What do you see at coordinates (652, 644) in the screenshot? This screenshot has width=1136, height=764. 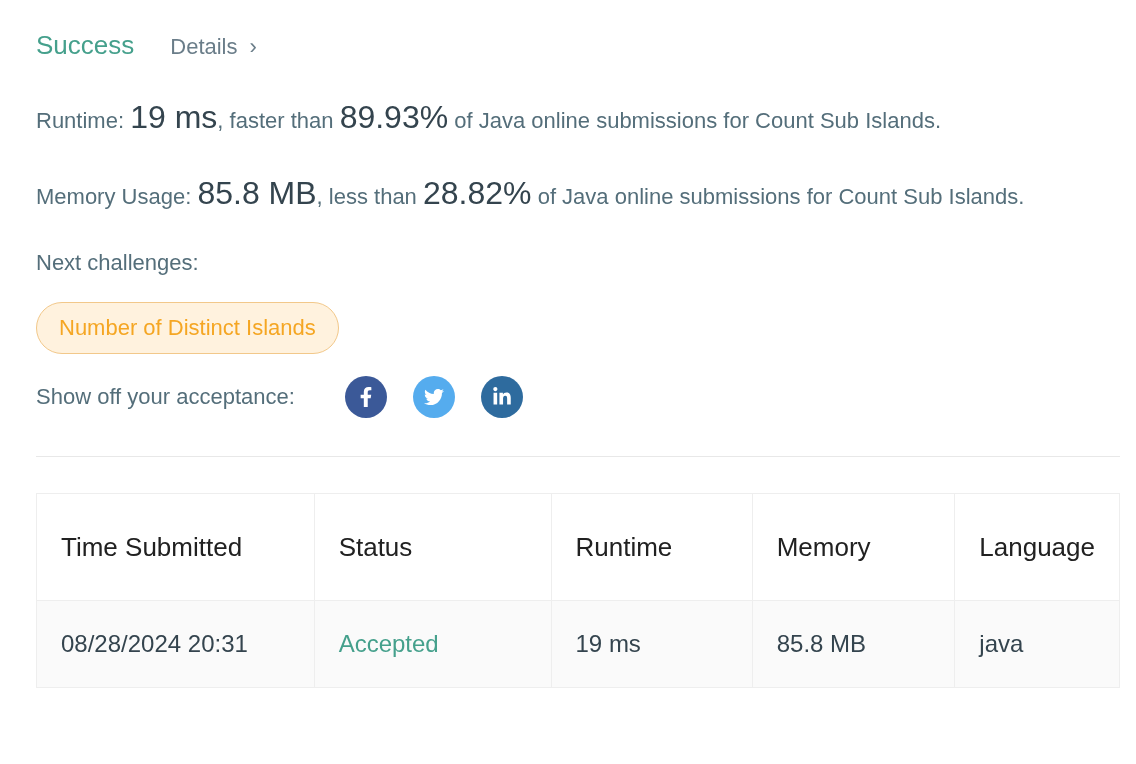 I see `table-cell: 19 ms` at bounding box center [652, 644].